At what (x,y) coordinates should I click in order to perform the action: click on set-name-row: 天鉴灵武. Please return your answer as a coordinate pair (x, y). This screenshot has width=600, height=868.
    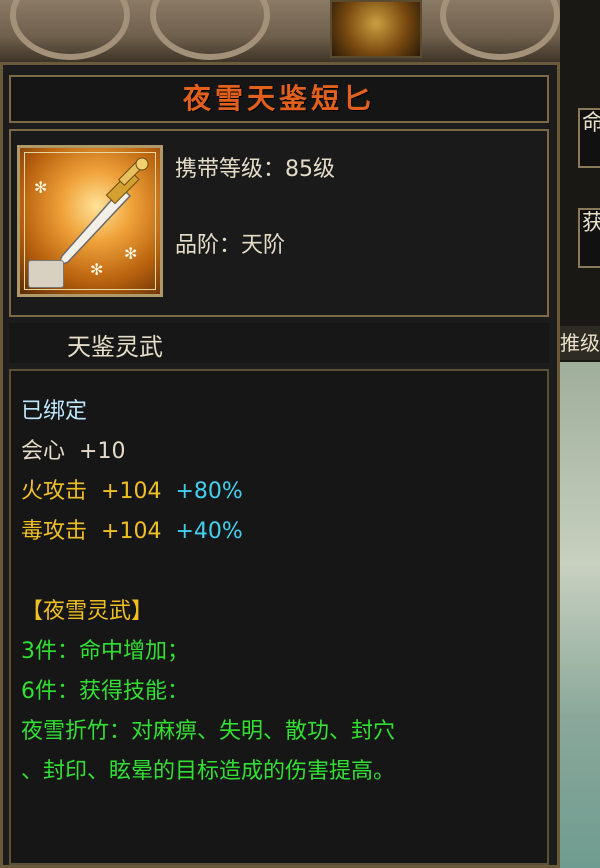
    Looking at the image, I should click on (279, 343).